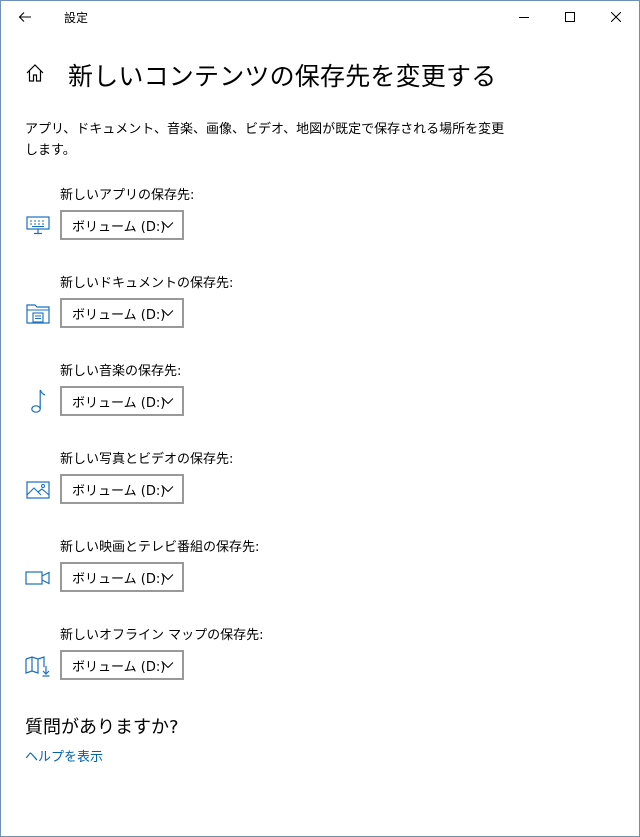 The width and height of the screenshot is (640, 837). Describe the element at coordinates (147, 283) in the screenshot. I see `row-label-documents: 新しいドキュメントの保存先:` at that location.